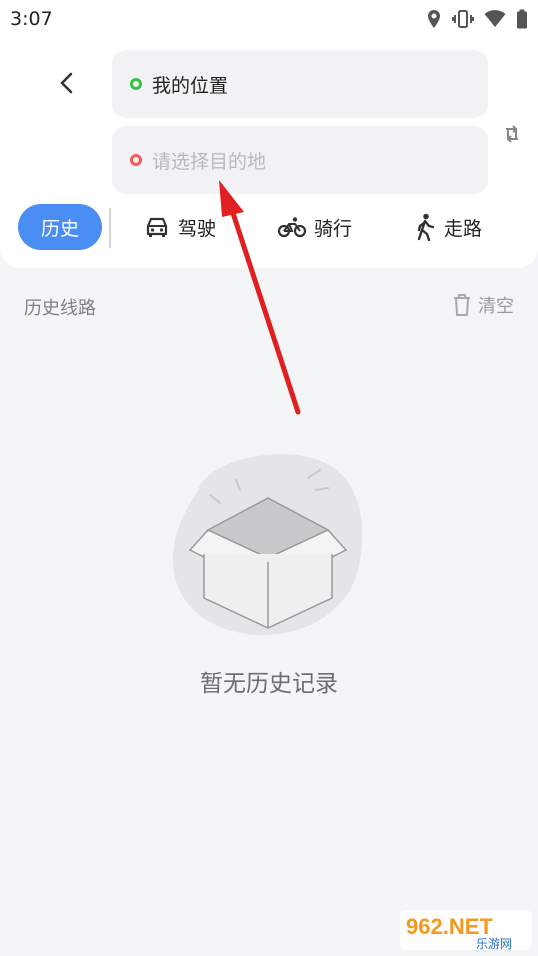  I want to click on origin-input: 我的位置, so click(300, 84).